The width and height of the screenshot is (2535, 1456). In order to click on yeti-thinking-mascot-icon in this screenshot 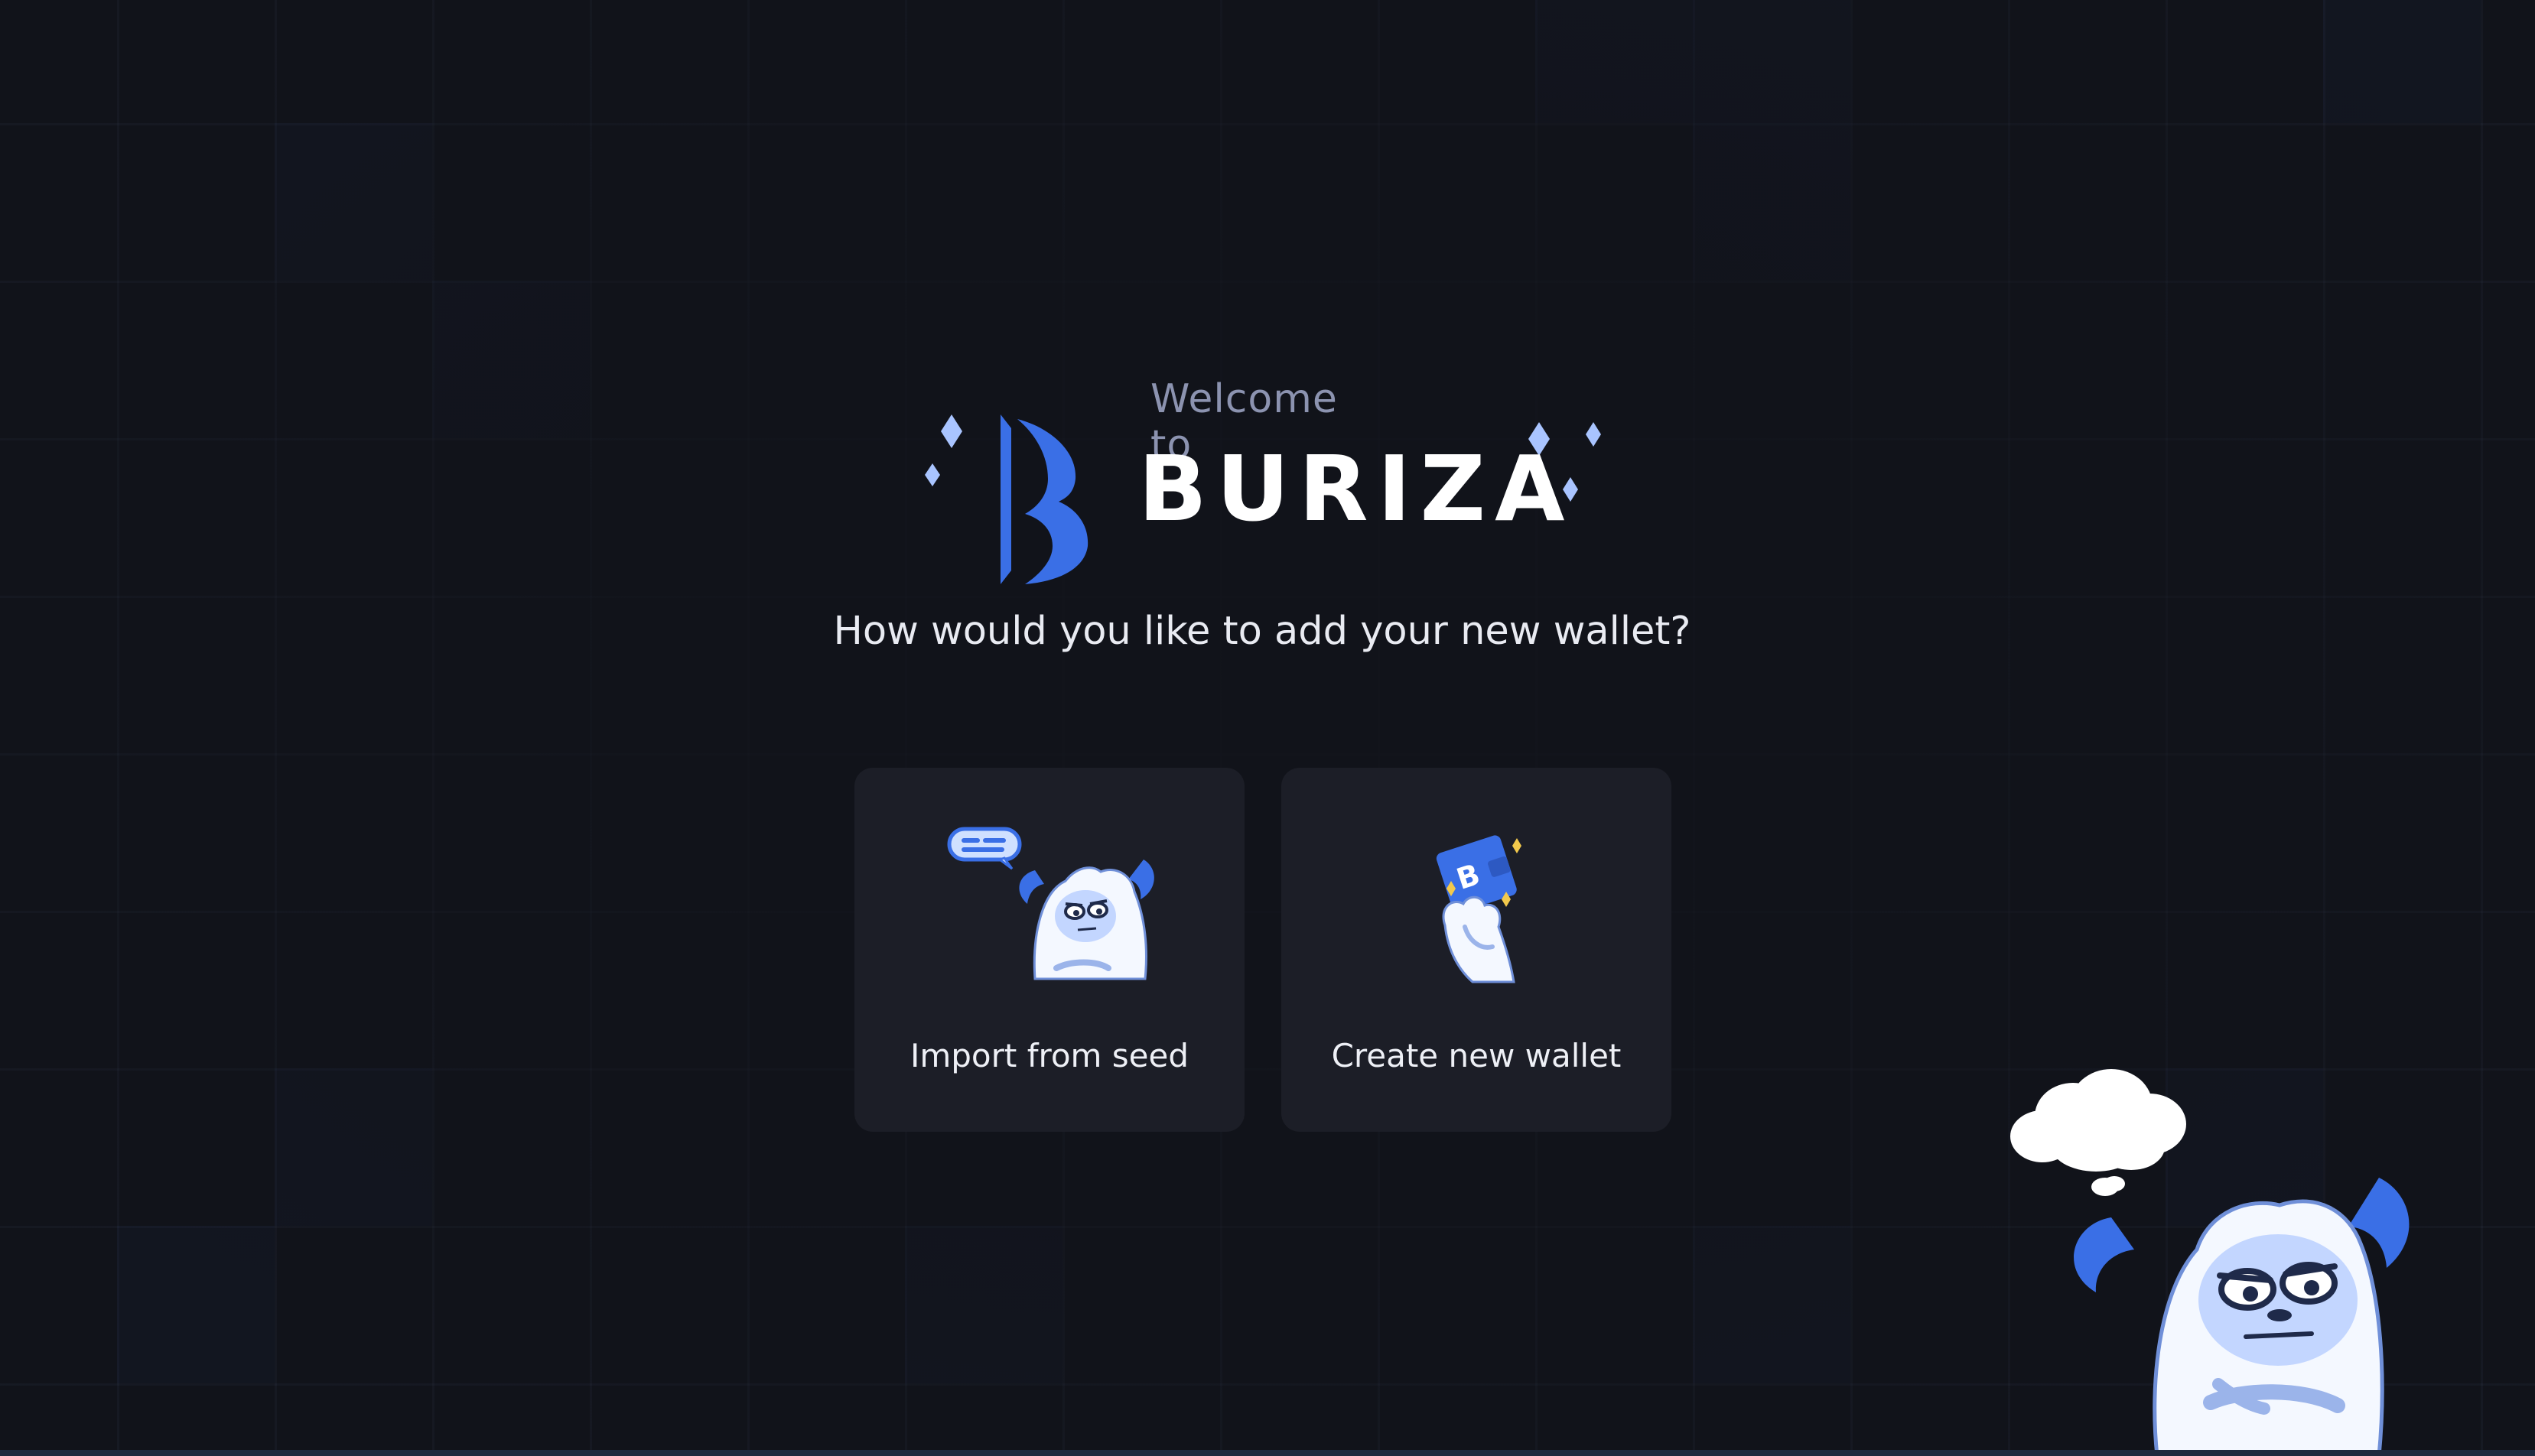, I will do `click(2210, 1262)`.